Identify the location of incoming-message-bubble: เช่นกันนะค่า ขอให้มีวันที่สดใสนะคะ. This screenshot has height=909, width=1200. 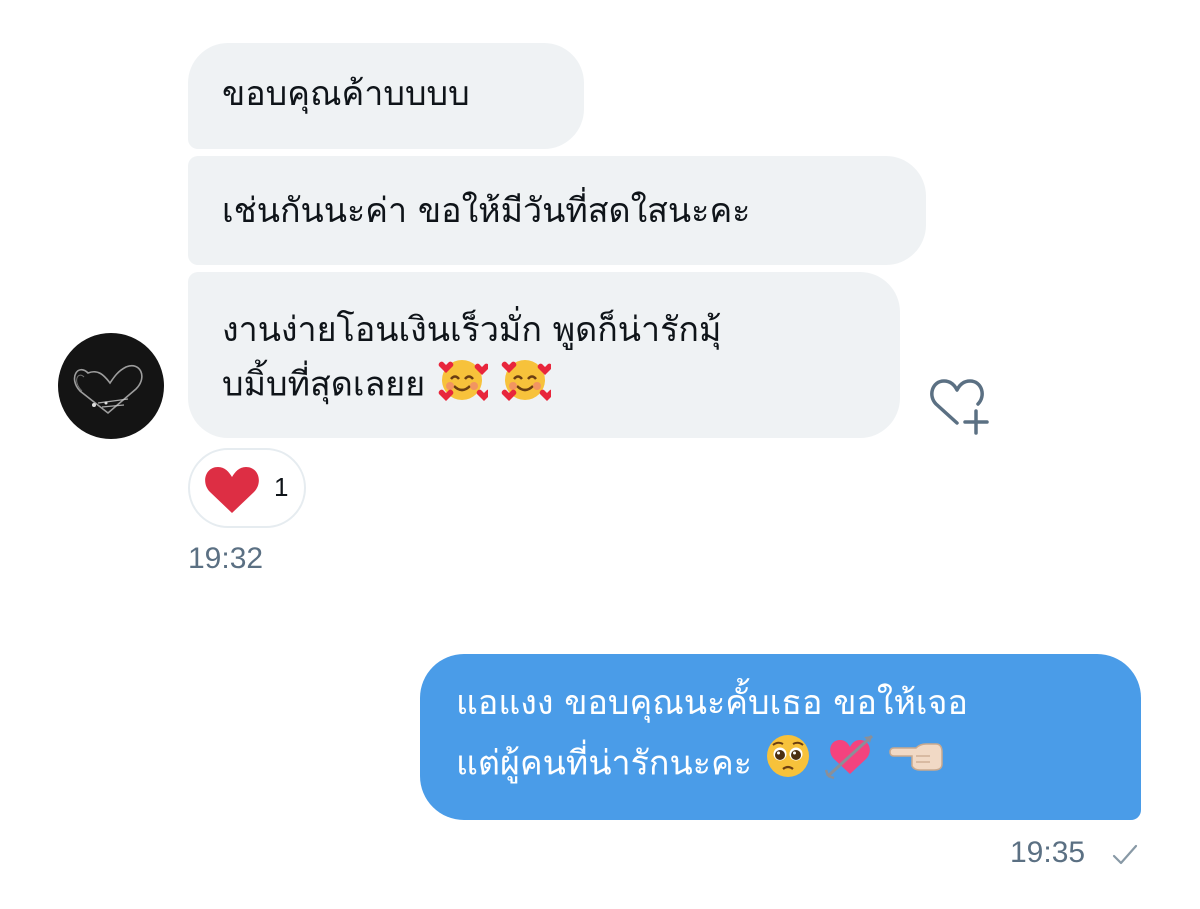
(557, 210).